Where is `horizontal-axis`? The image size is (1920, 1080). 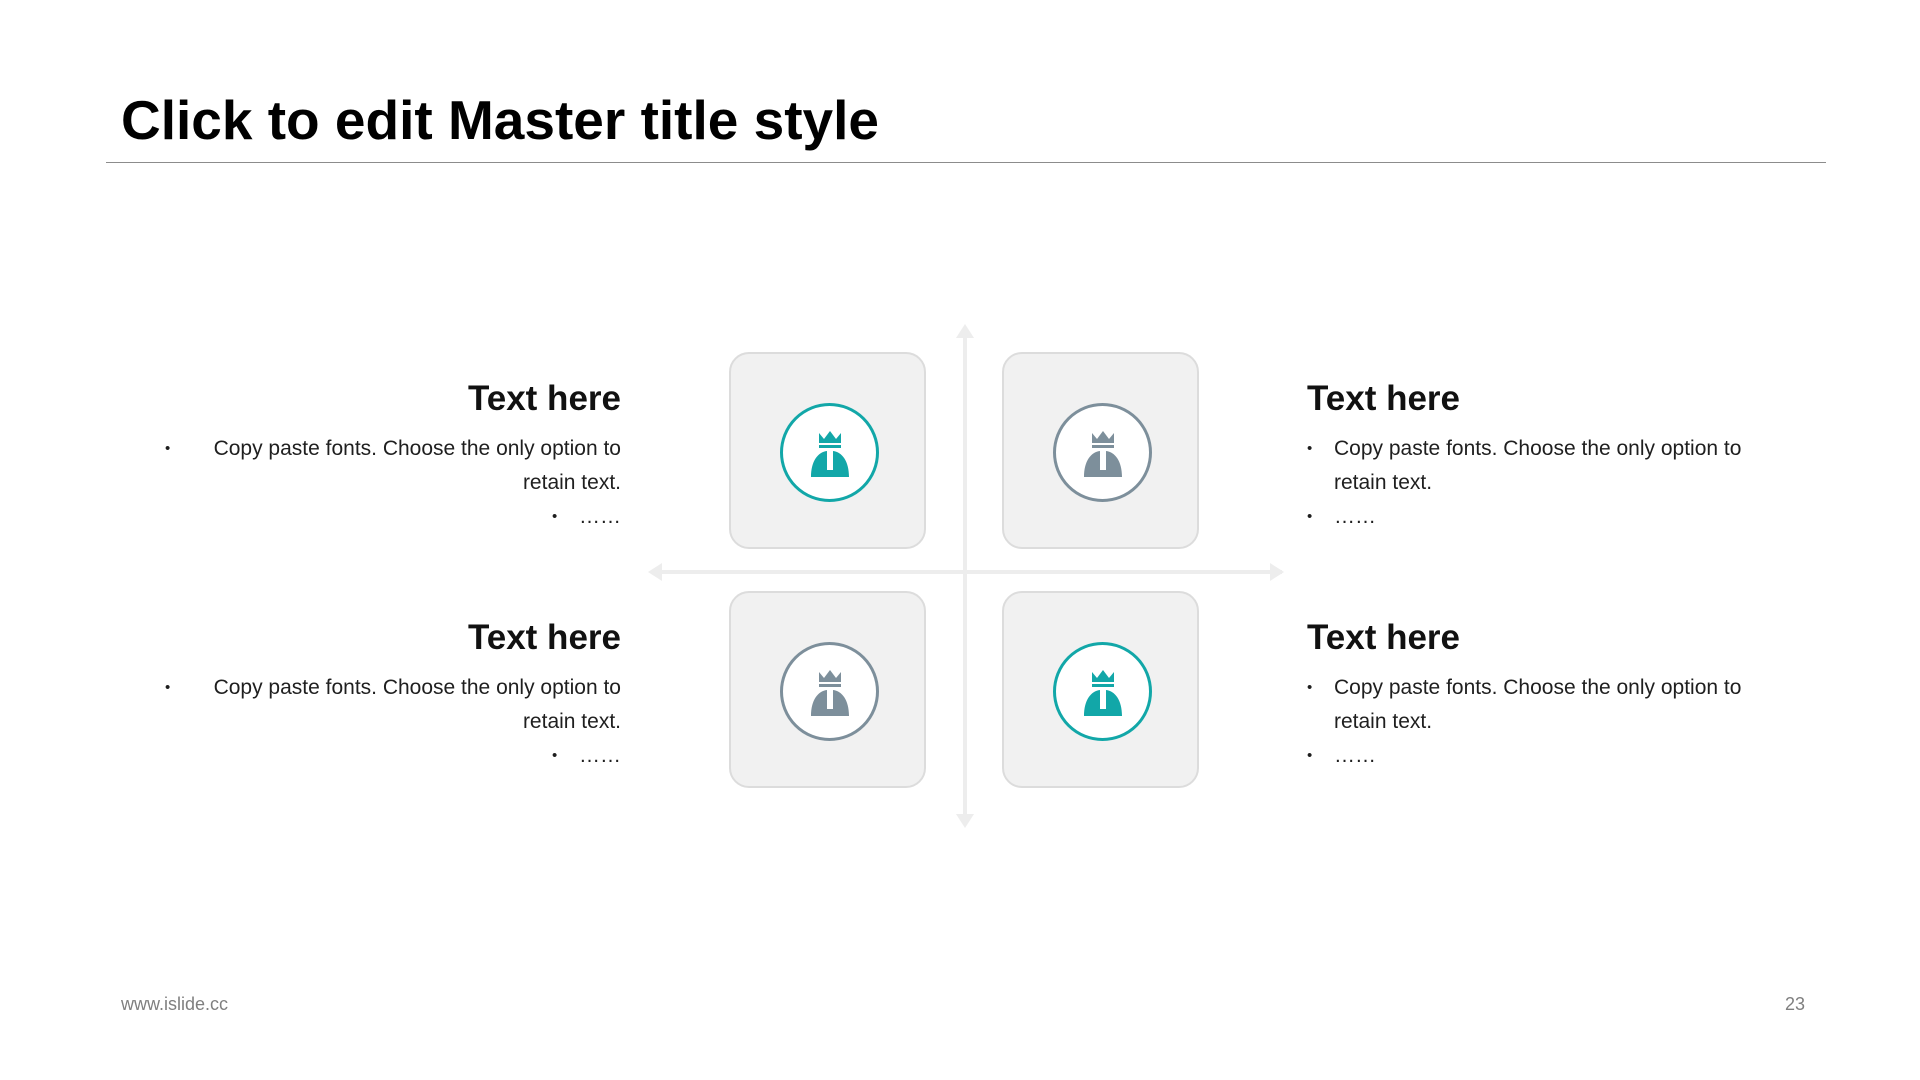 horizontal-axis is located at coordinates (967, 572).